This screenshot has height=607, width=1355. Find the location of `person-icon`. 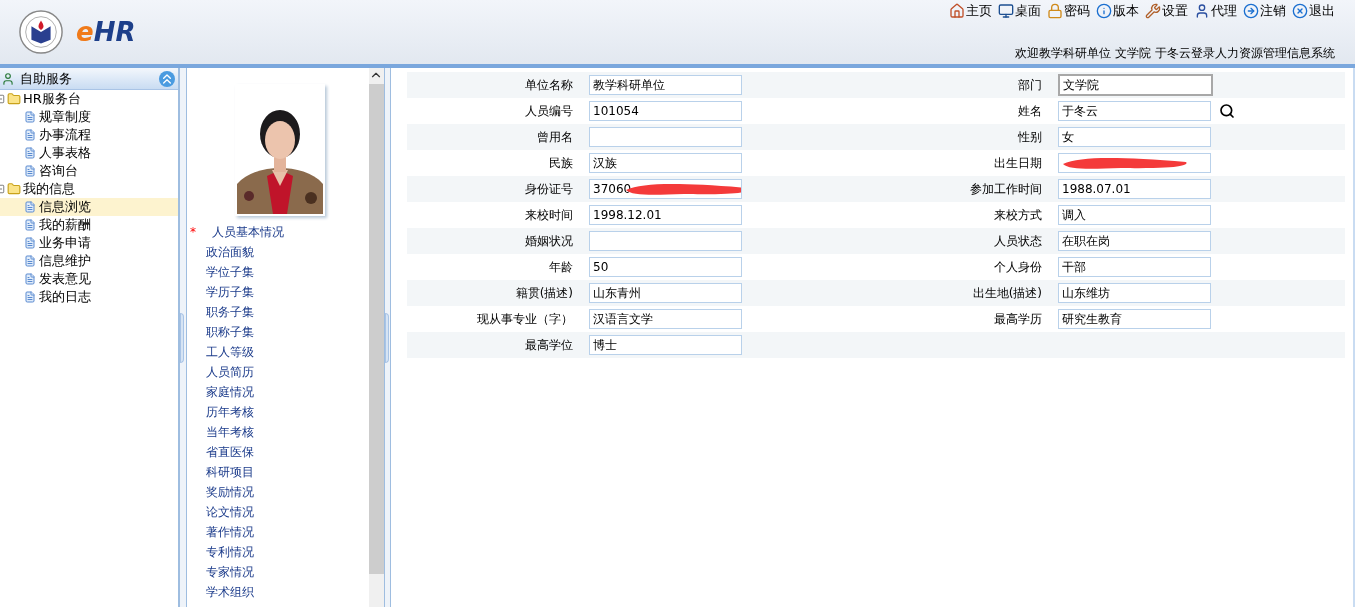

person-icon is located at coordinates (8, 78).